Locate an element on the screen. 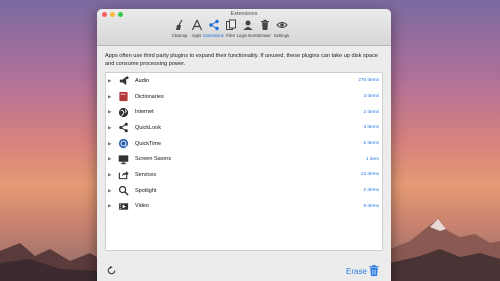  globe-icon is located at coordinates (123, 112).